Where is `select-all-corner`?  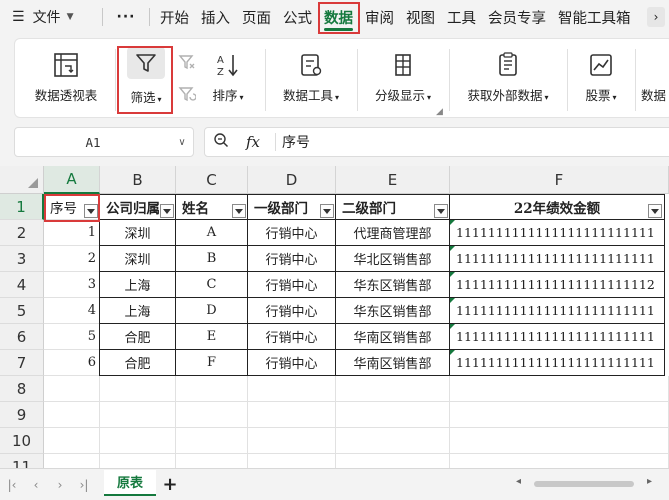
select-all-corner is located at coordinates (22, 180).